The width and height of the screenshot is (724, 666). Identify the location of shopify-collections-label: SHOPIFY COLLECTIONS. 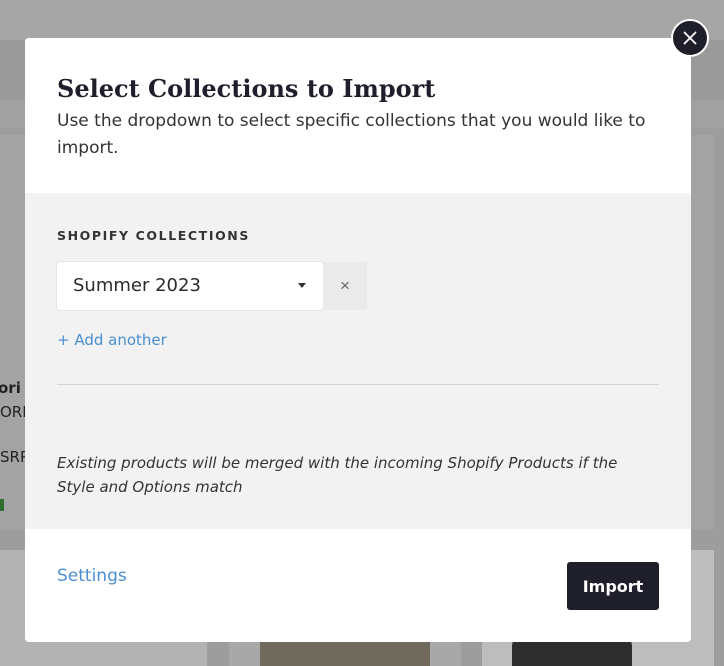
(153, 235).